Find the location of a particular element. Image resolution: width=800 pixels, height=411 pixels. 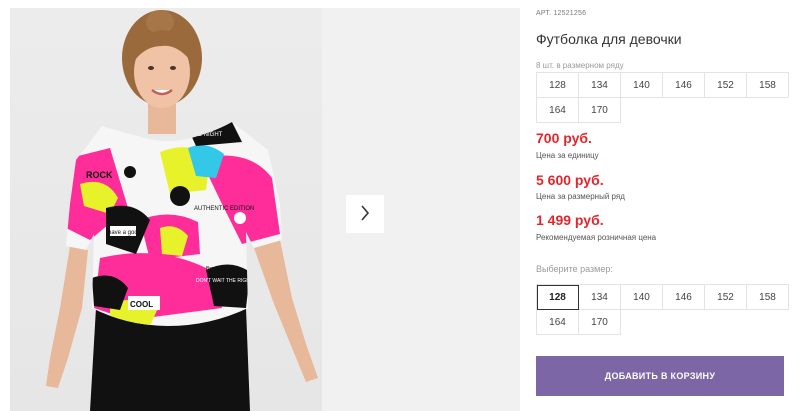

svg-text: Break the rules is located at coordinates (223, 269).